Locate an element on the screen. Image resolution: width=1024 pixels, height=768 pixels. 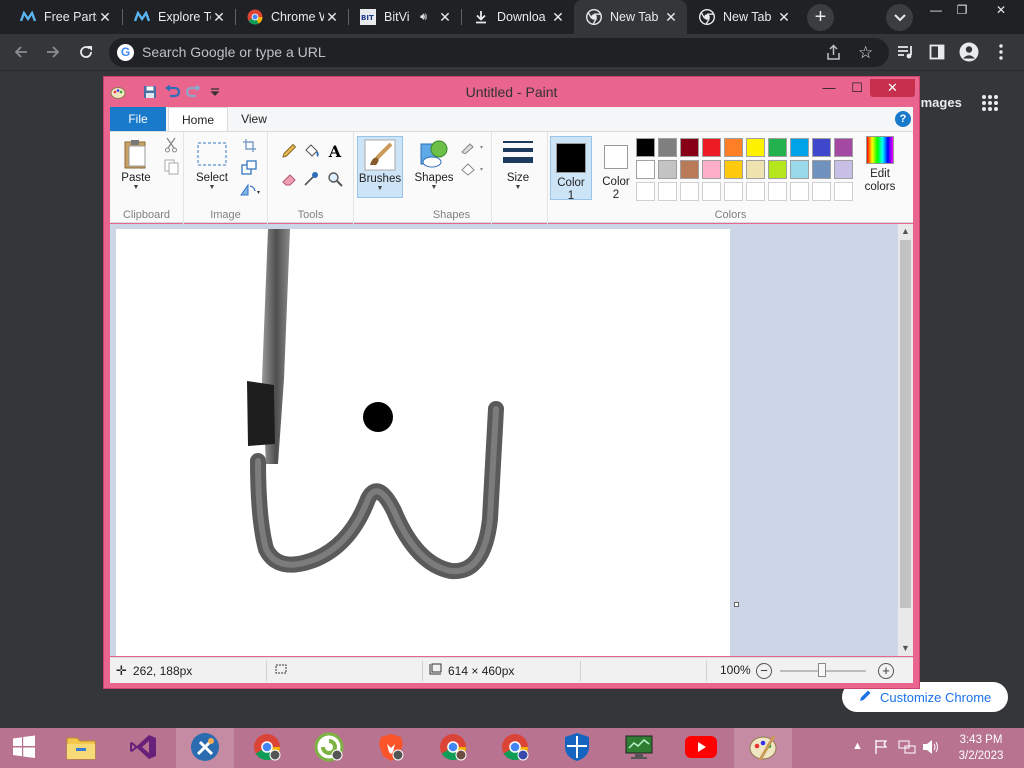
taskbar-app-active is located at coordinates (763, 748).